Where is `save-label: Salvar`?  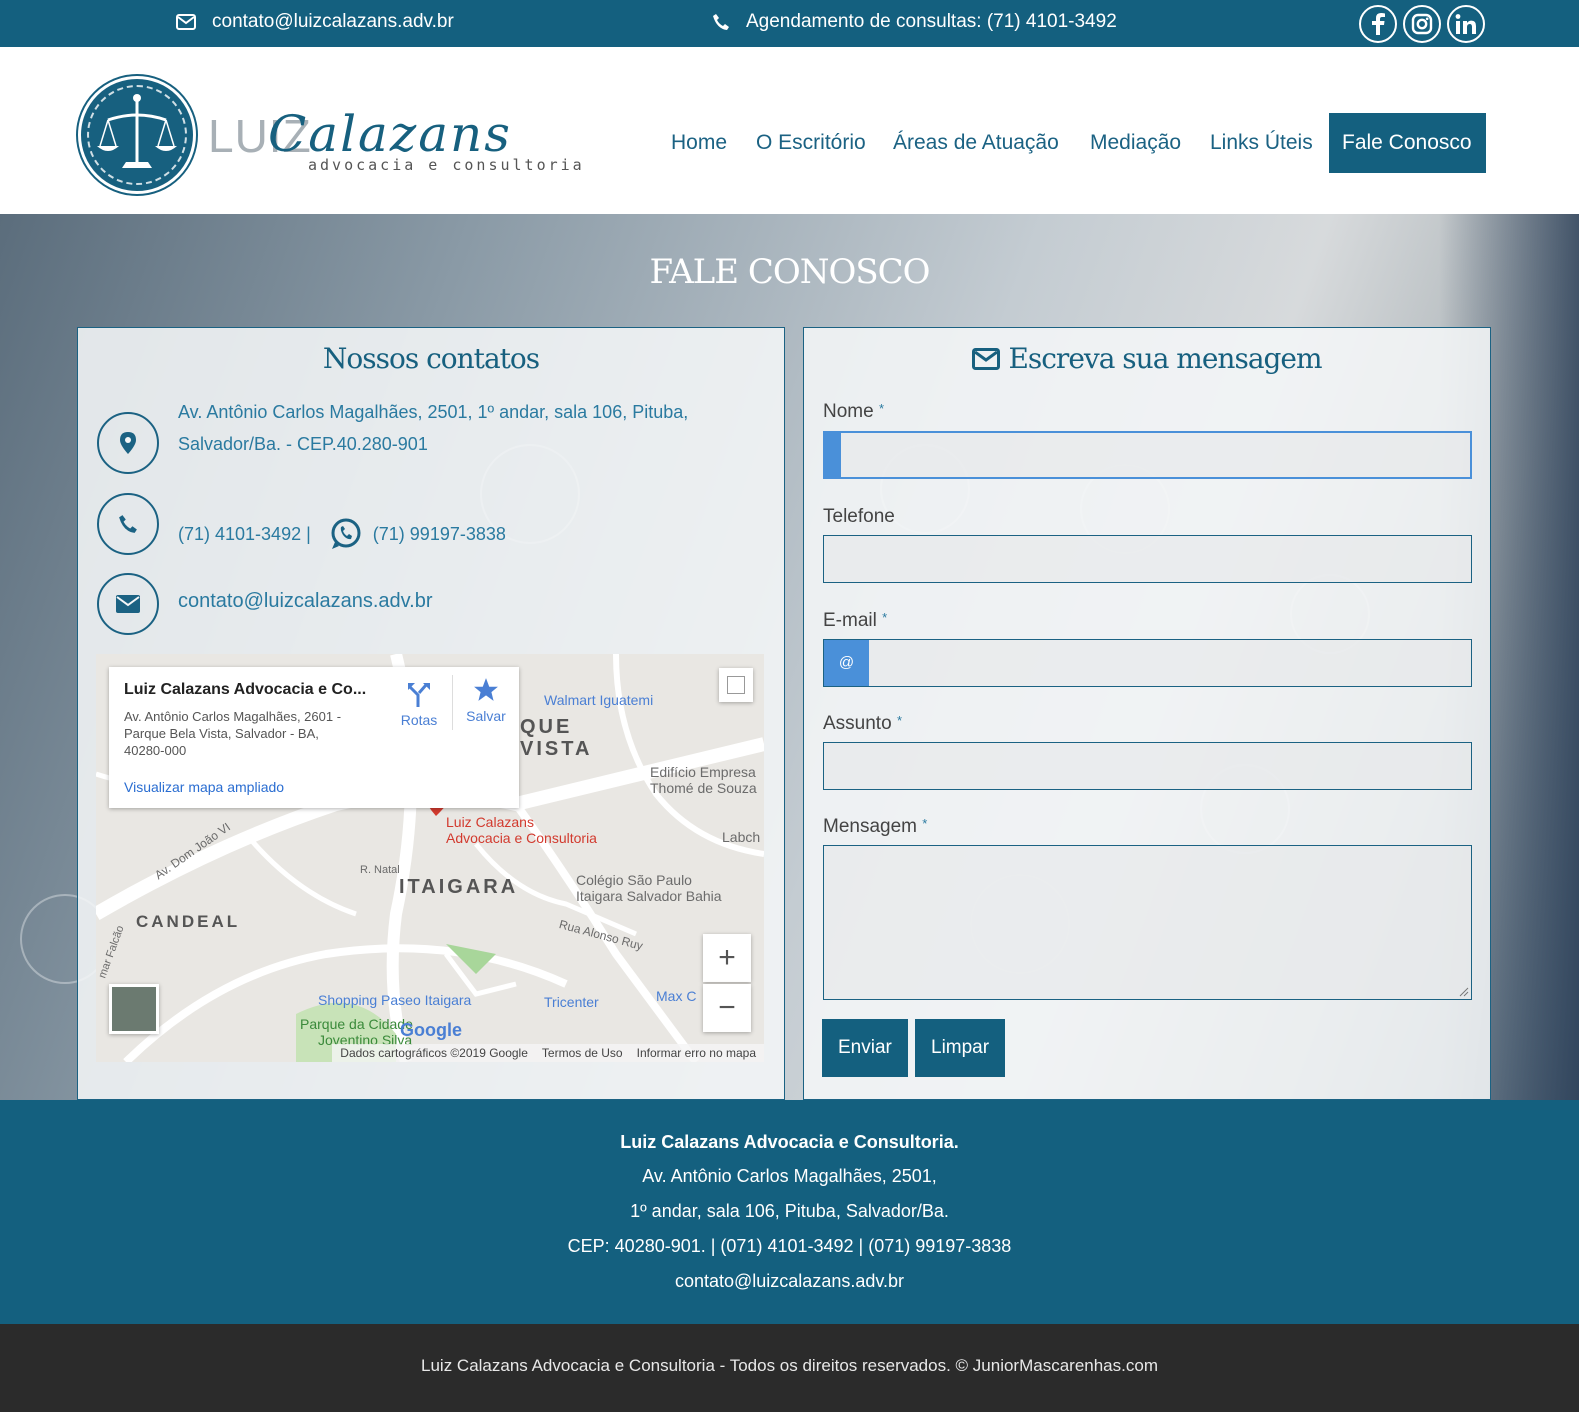
save-label: Salvar is located at coordinates (486, 716).